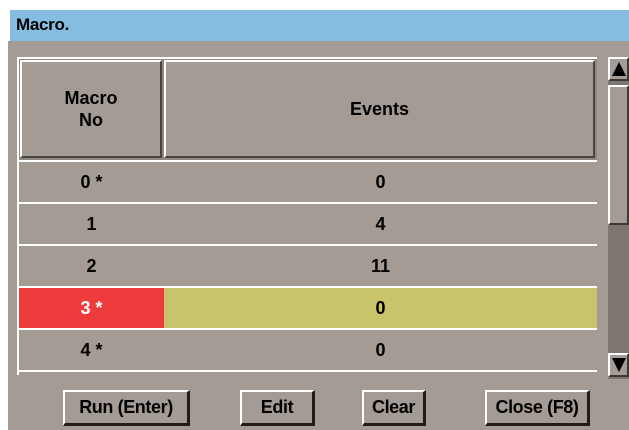 The image size is (629, 430). What do you see at coordinates (91, 223) in the screenshot?
I see `table-cell-macro-no: 1` at bounding box center [91, 223].